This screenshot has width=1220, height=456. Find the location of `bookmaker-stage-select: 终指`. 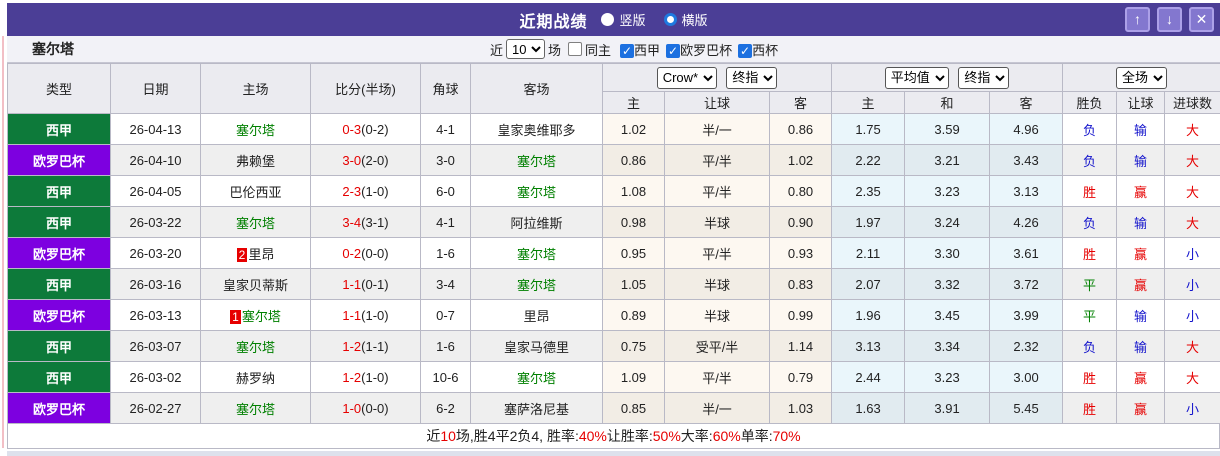

bookmaker-stage-select: 终指 is located at coordinates (752, 77).